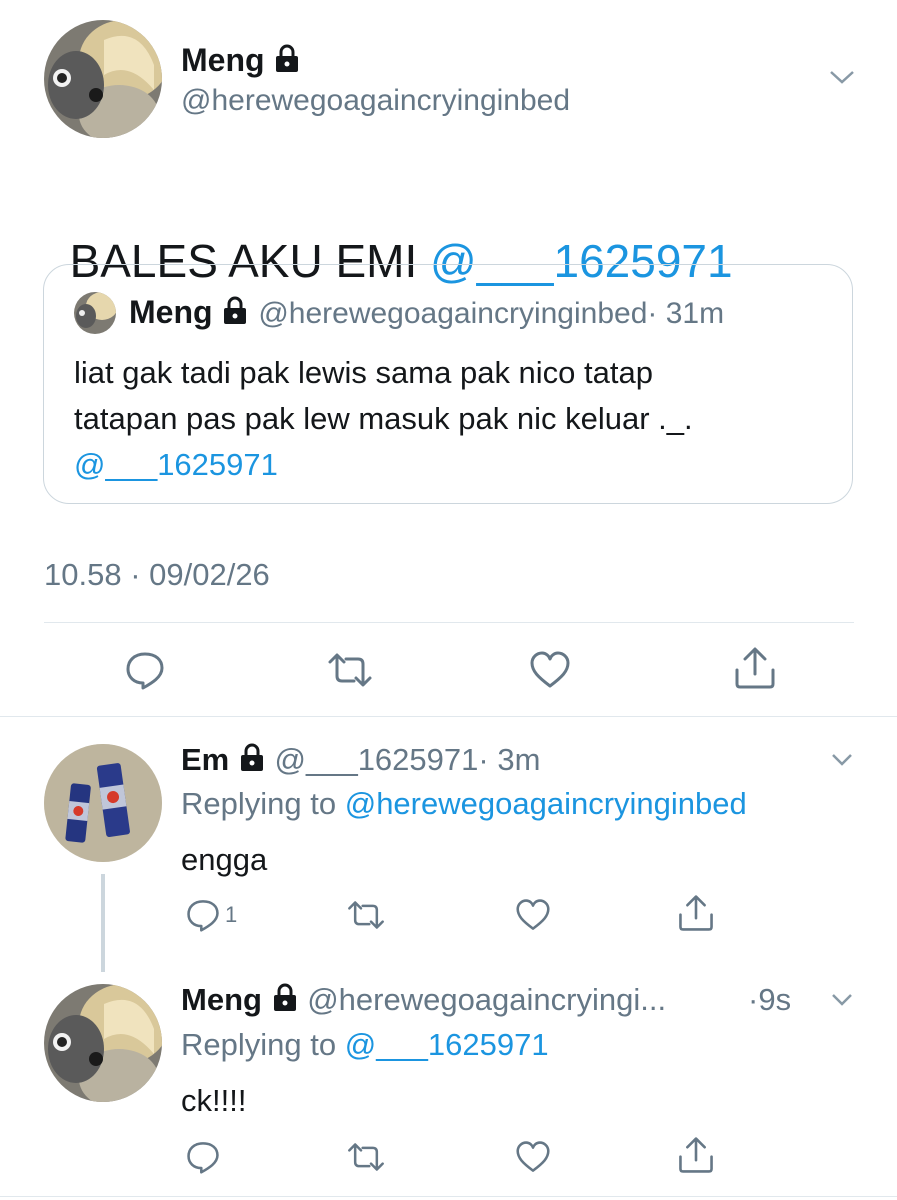  What do you see at coordinates (546, 803) in the screenshot?
I see `replying-to-link: @herewegoagaincryinginbed` at bounding box center [546, 803].